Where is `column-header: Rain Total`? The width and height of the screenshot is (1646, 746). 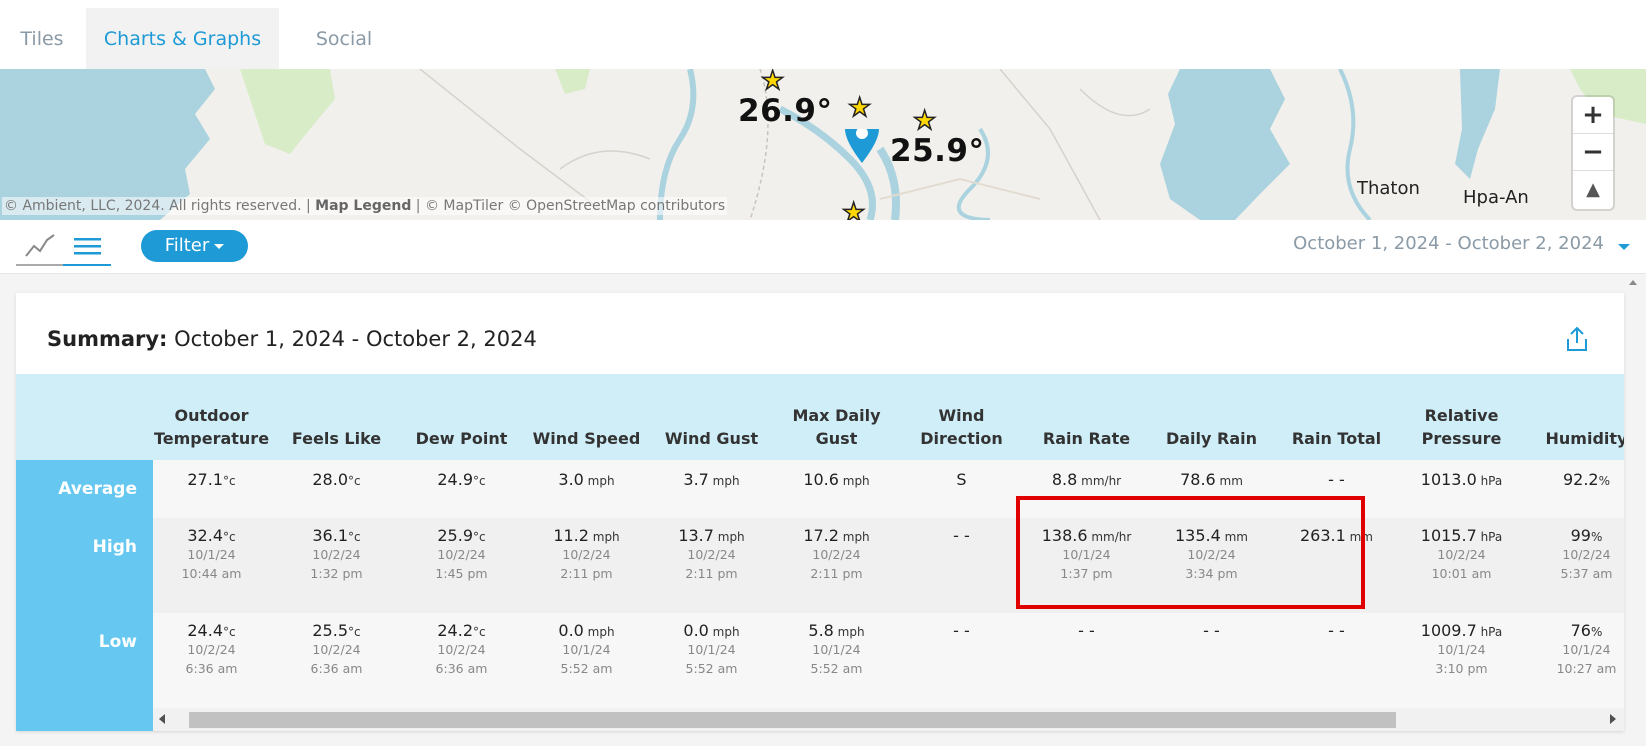
column-header: Rain Total is located at coordinates (1336, 438).